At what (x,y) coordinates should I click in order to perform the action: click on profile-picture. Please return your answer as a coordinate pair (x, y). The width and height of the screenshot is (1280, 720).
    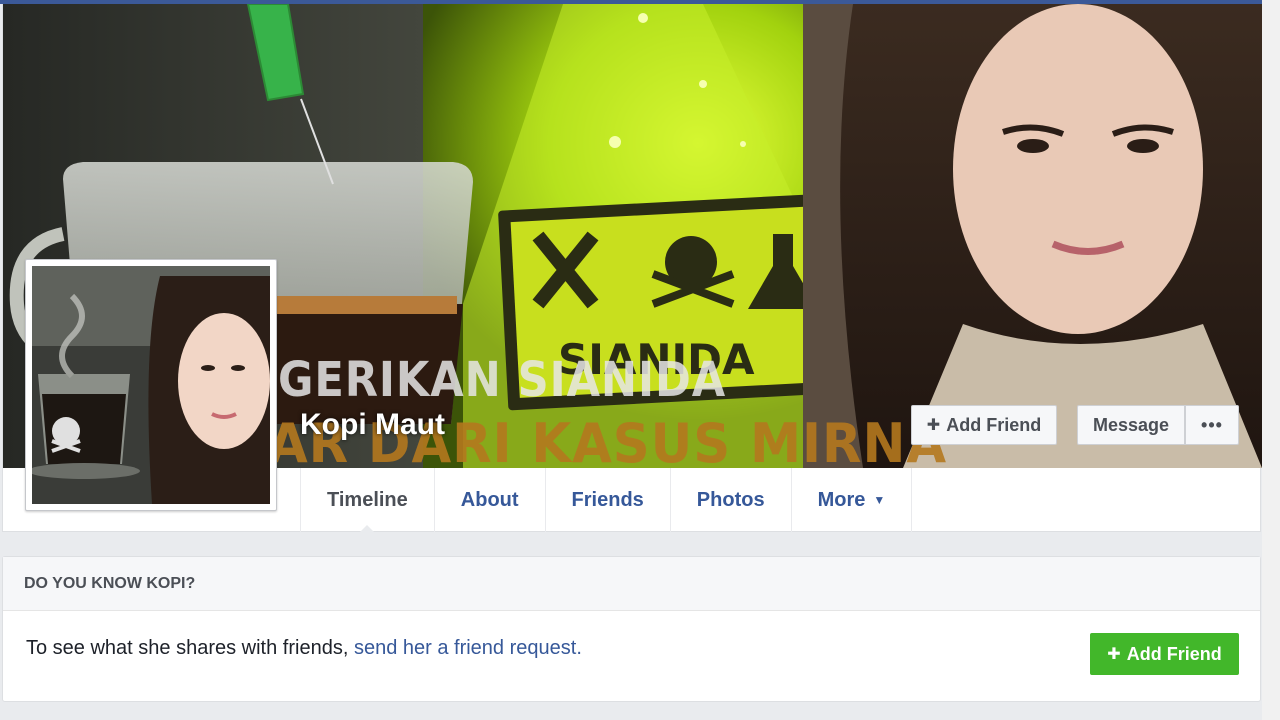
    Looking at the image, I should click on (151, 385).